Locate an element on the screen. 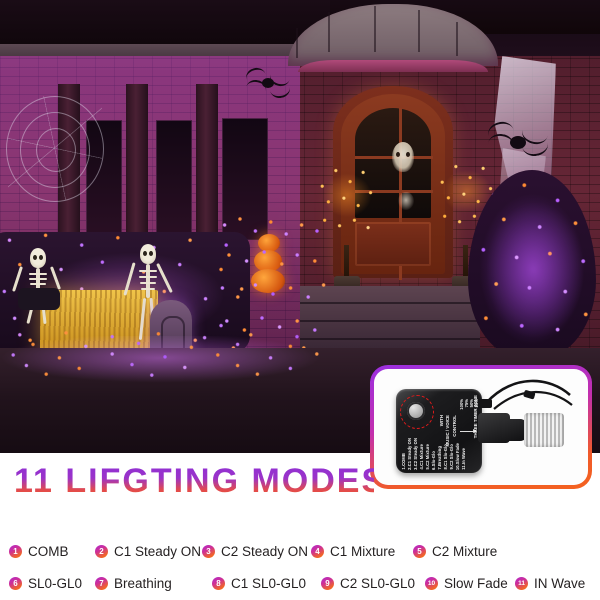  device-music-line-2: MUSIC / VOICE is located at coordinates (447, 431).